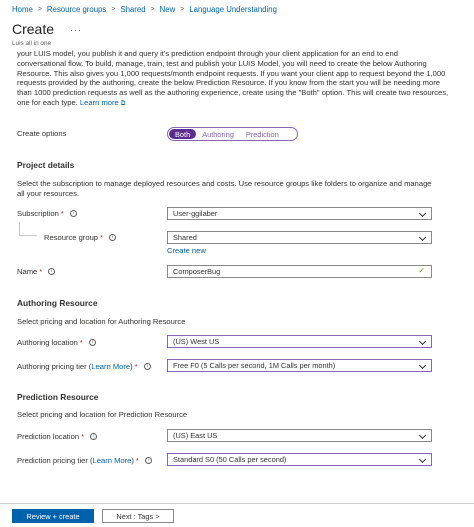 The image size is (474, 527). What do you see at coordinates (55, 460) in the screenshot?
I see `prediction-tier-prefix: Prediction pricing tier (` at bounding box center [55, 460].